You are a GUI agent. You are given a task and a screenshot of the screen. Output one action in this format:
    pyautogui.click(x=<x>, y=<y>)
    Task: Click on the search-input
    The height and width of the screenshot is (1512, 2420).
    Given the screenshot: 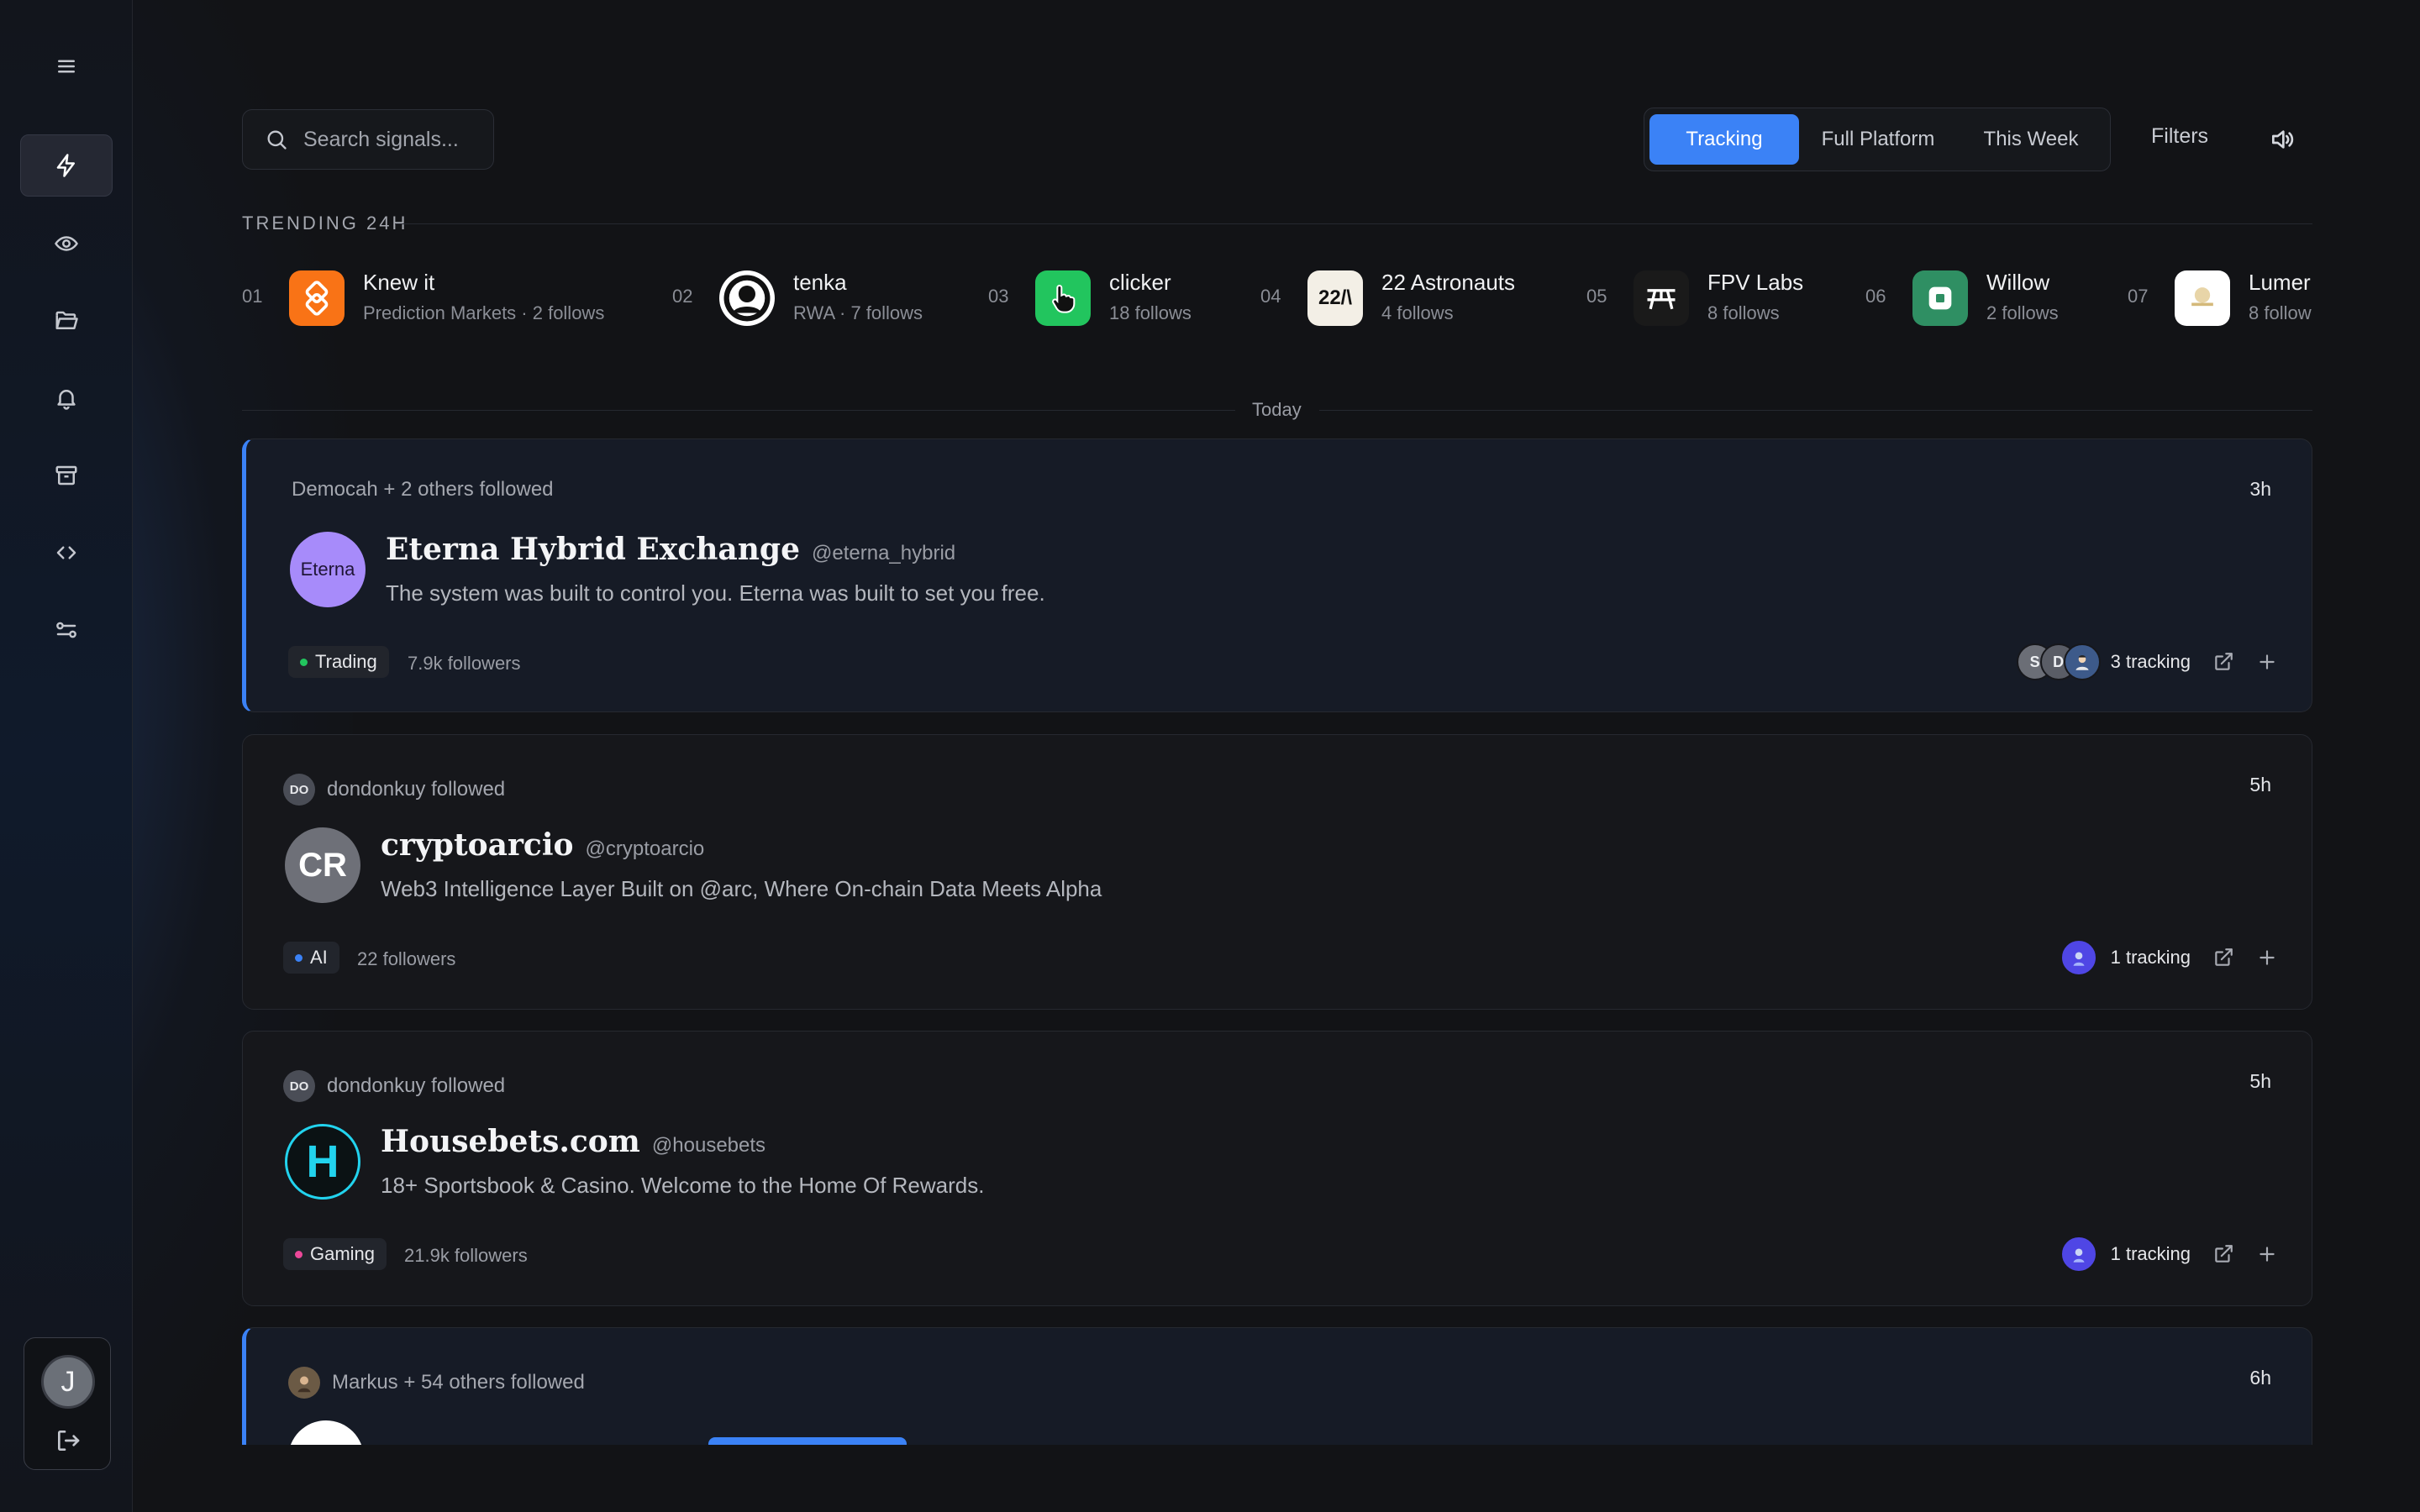 What is the action you would take?
    pyautogui.click(x=387, y=139)
    